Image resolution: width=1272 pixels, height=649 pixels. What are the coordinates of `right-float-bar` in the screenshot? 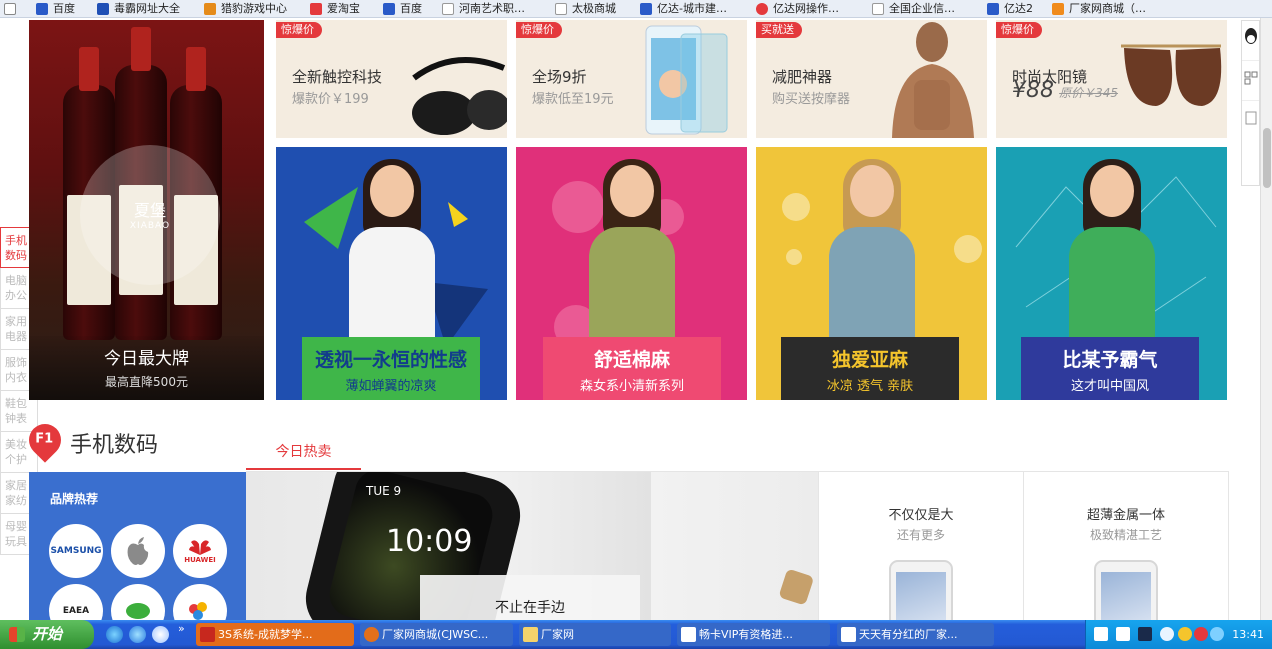 It's located at (1250, 103).